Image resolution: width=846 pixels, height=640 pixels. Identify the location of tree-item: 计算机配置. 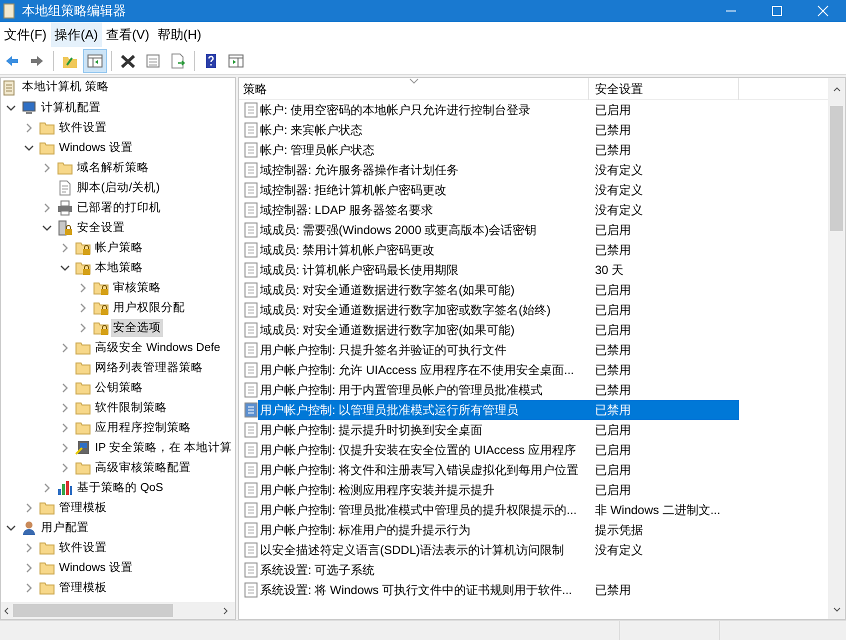
(71, 108).